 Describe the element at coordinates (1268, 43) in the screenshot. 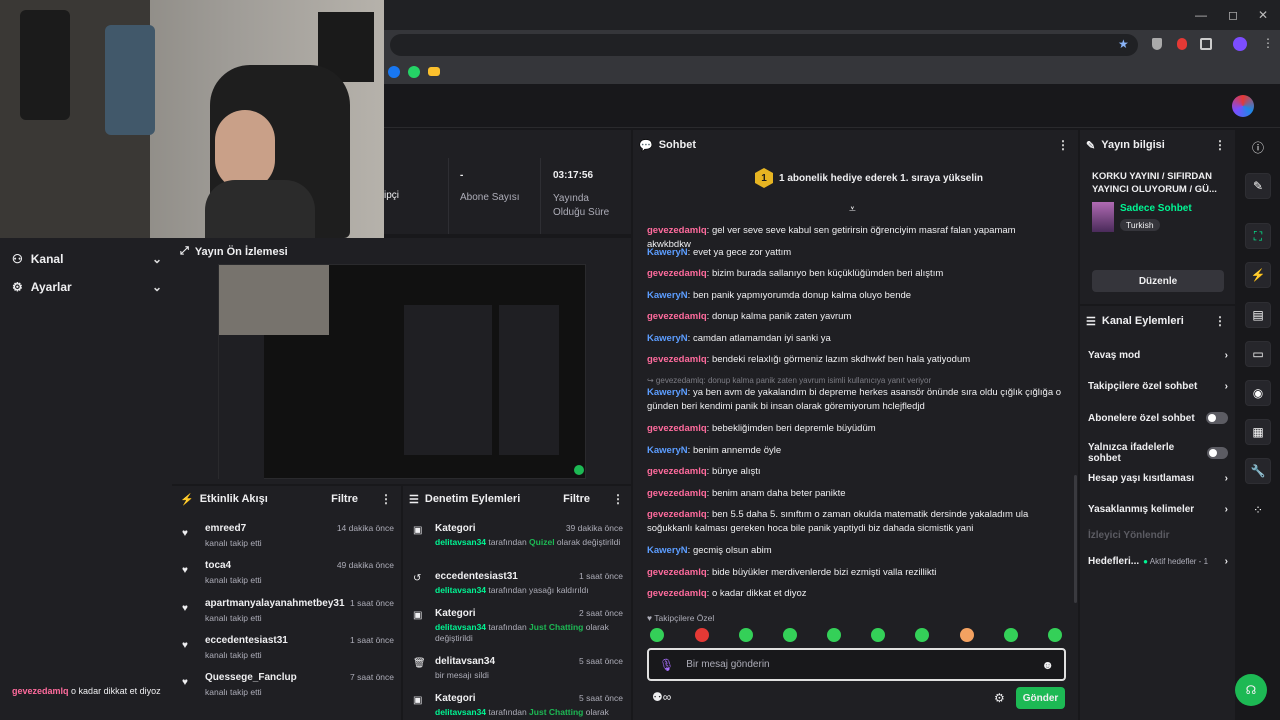

I see `browser-menu-icon: ⋮` at that location.